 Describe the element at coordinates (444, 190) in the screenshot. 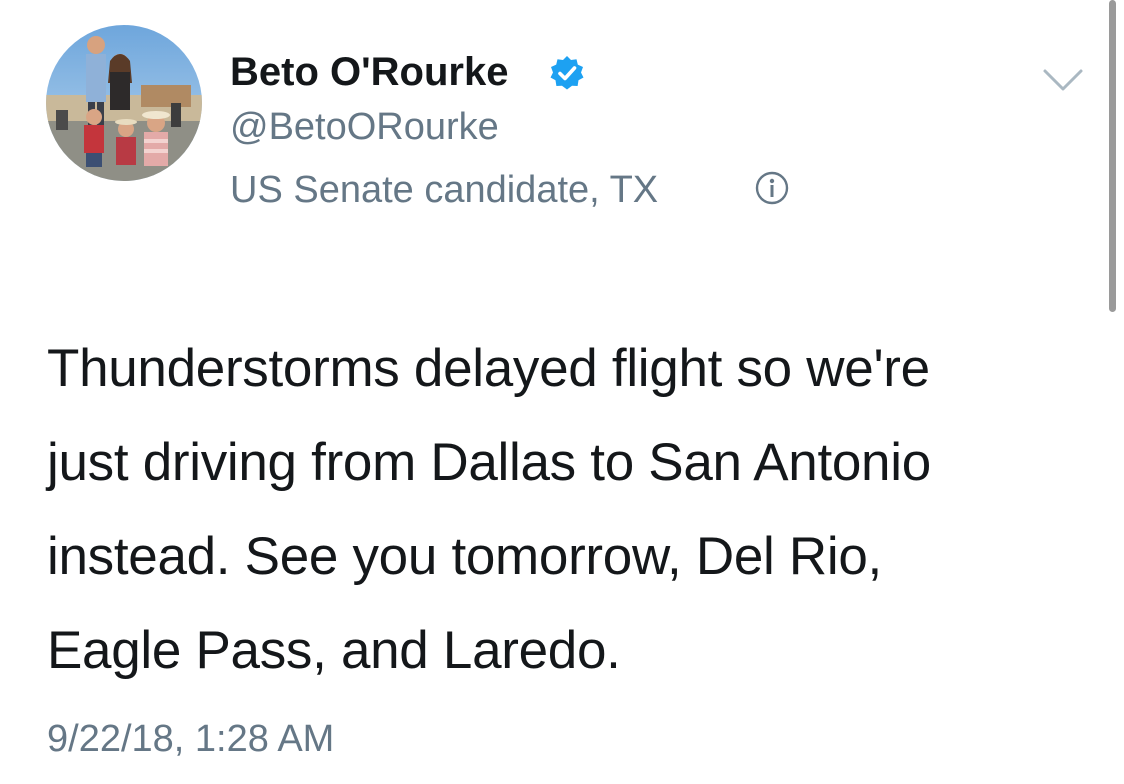

I see `bio-label: US Senate candidate, TX` at that location.